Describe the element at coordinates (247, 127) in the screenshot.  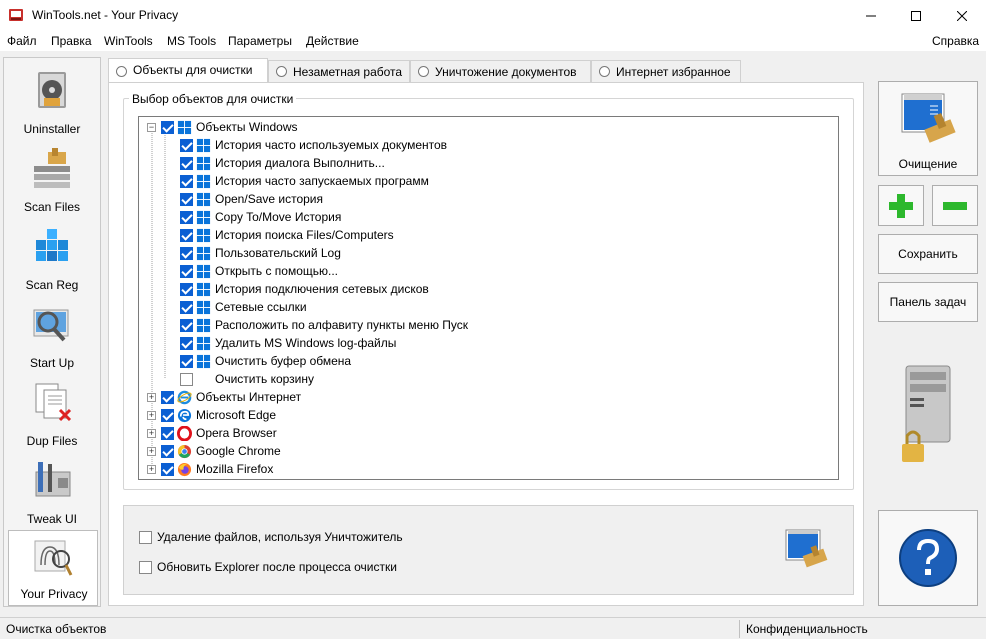
I see `tree-node-label: Объекты Windows` at that location.